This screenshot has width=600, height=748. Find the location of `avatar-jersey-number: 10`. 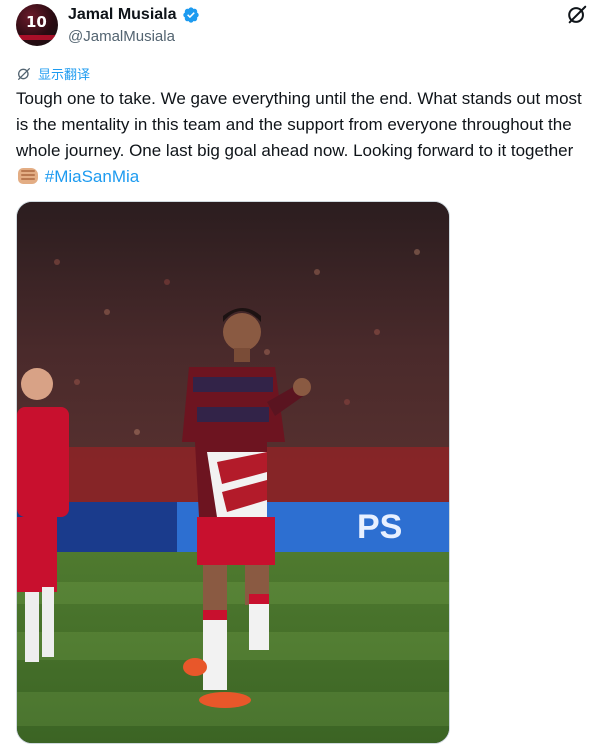

avatar-jersey-number: 10 is located at coordinates (36, 22).